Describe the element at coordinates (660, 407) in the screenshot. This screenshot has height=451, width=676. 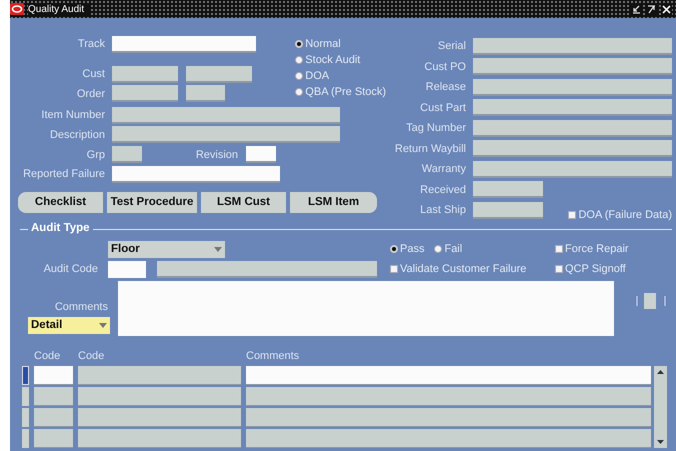
I see `scrollbar` at that location.